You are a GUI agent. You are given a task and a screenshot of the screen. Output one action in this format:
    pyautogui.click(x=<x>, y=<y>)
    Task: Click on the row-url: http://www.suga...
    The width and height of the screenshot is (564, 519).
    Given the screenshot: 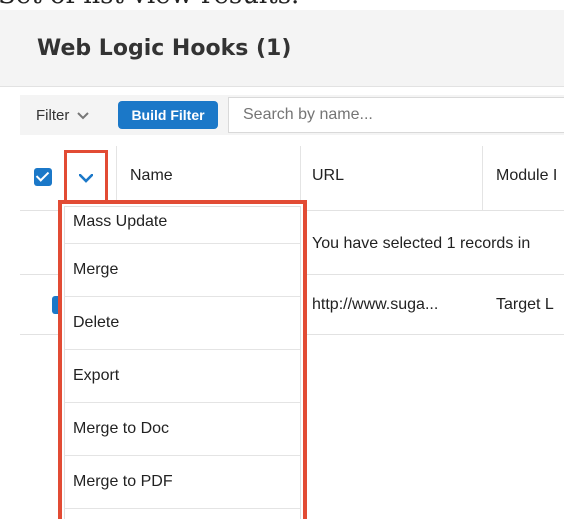 What is the action you would take?
    pyautogui.click(x=375, y=305)
    